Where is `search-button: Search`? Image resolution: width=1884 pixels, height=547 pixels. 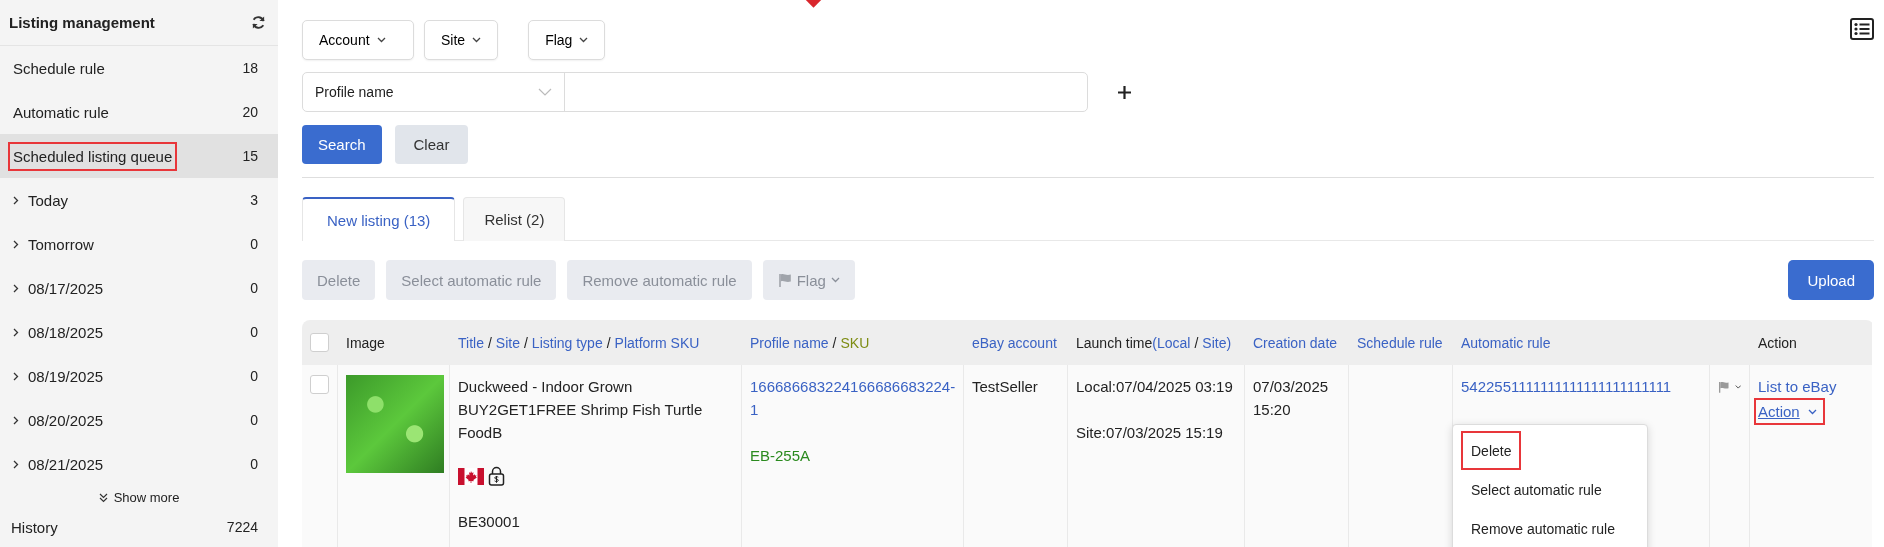
search-button: Search is located at coordinates (342, 144).